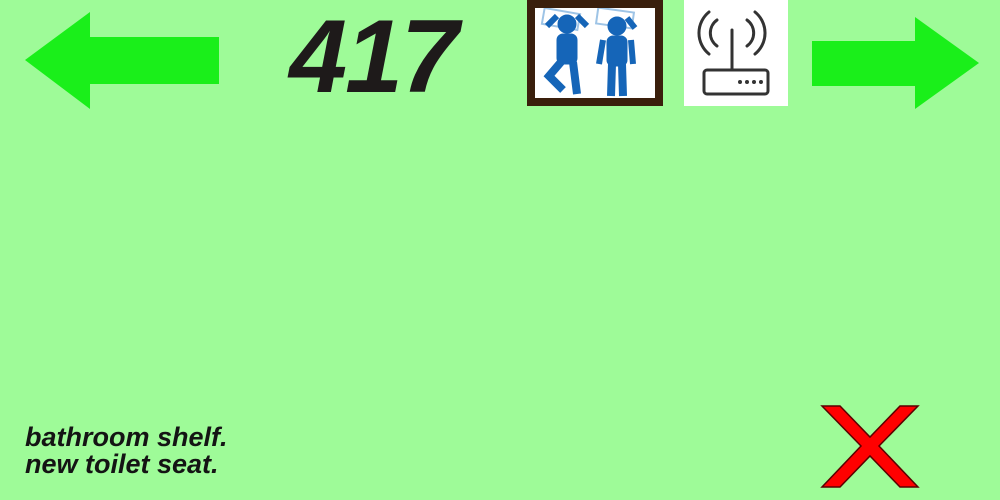  I want to click on note-line: bathroom shelf., so click(126, 437).